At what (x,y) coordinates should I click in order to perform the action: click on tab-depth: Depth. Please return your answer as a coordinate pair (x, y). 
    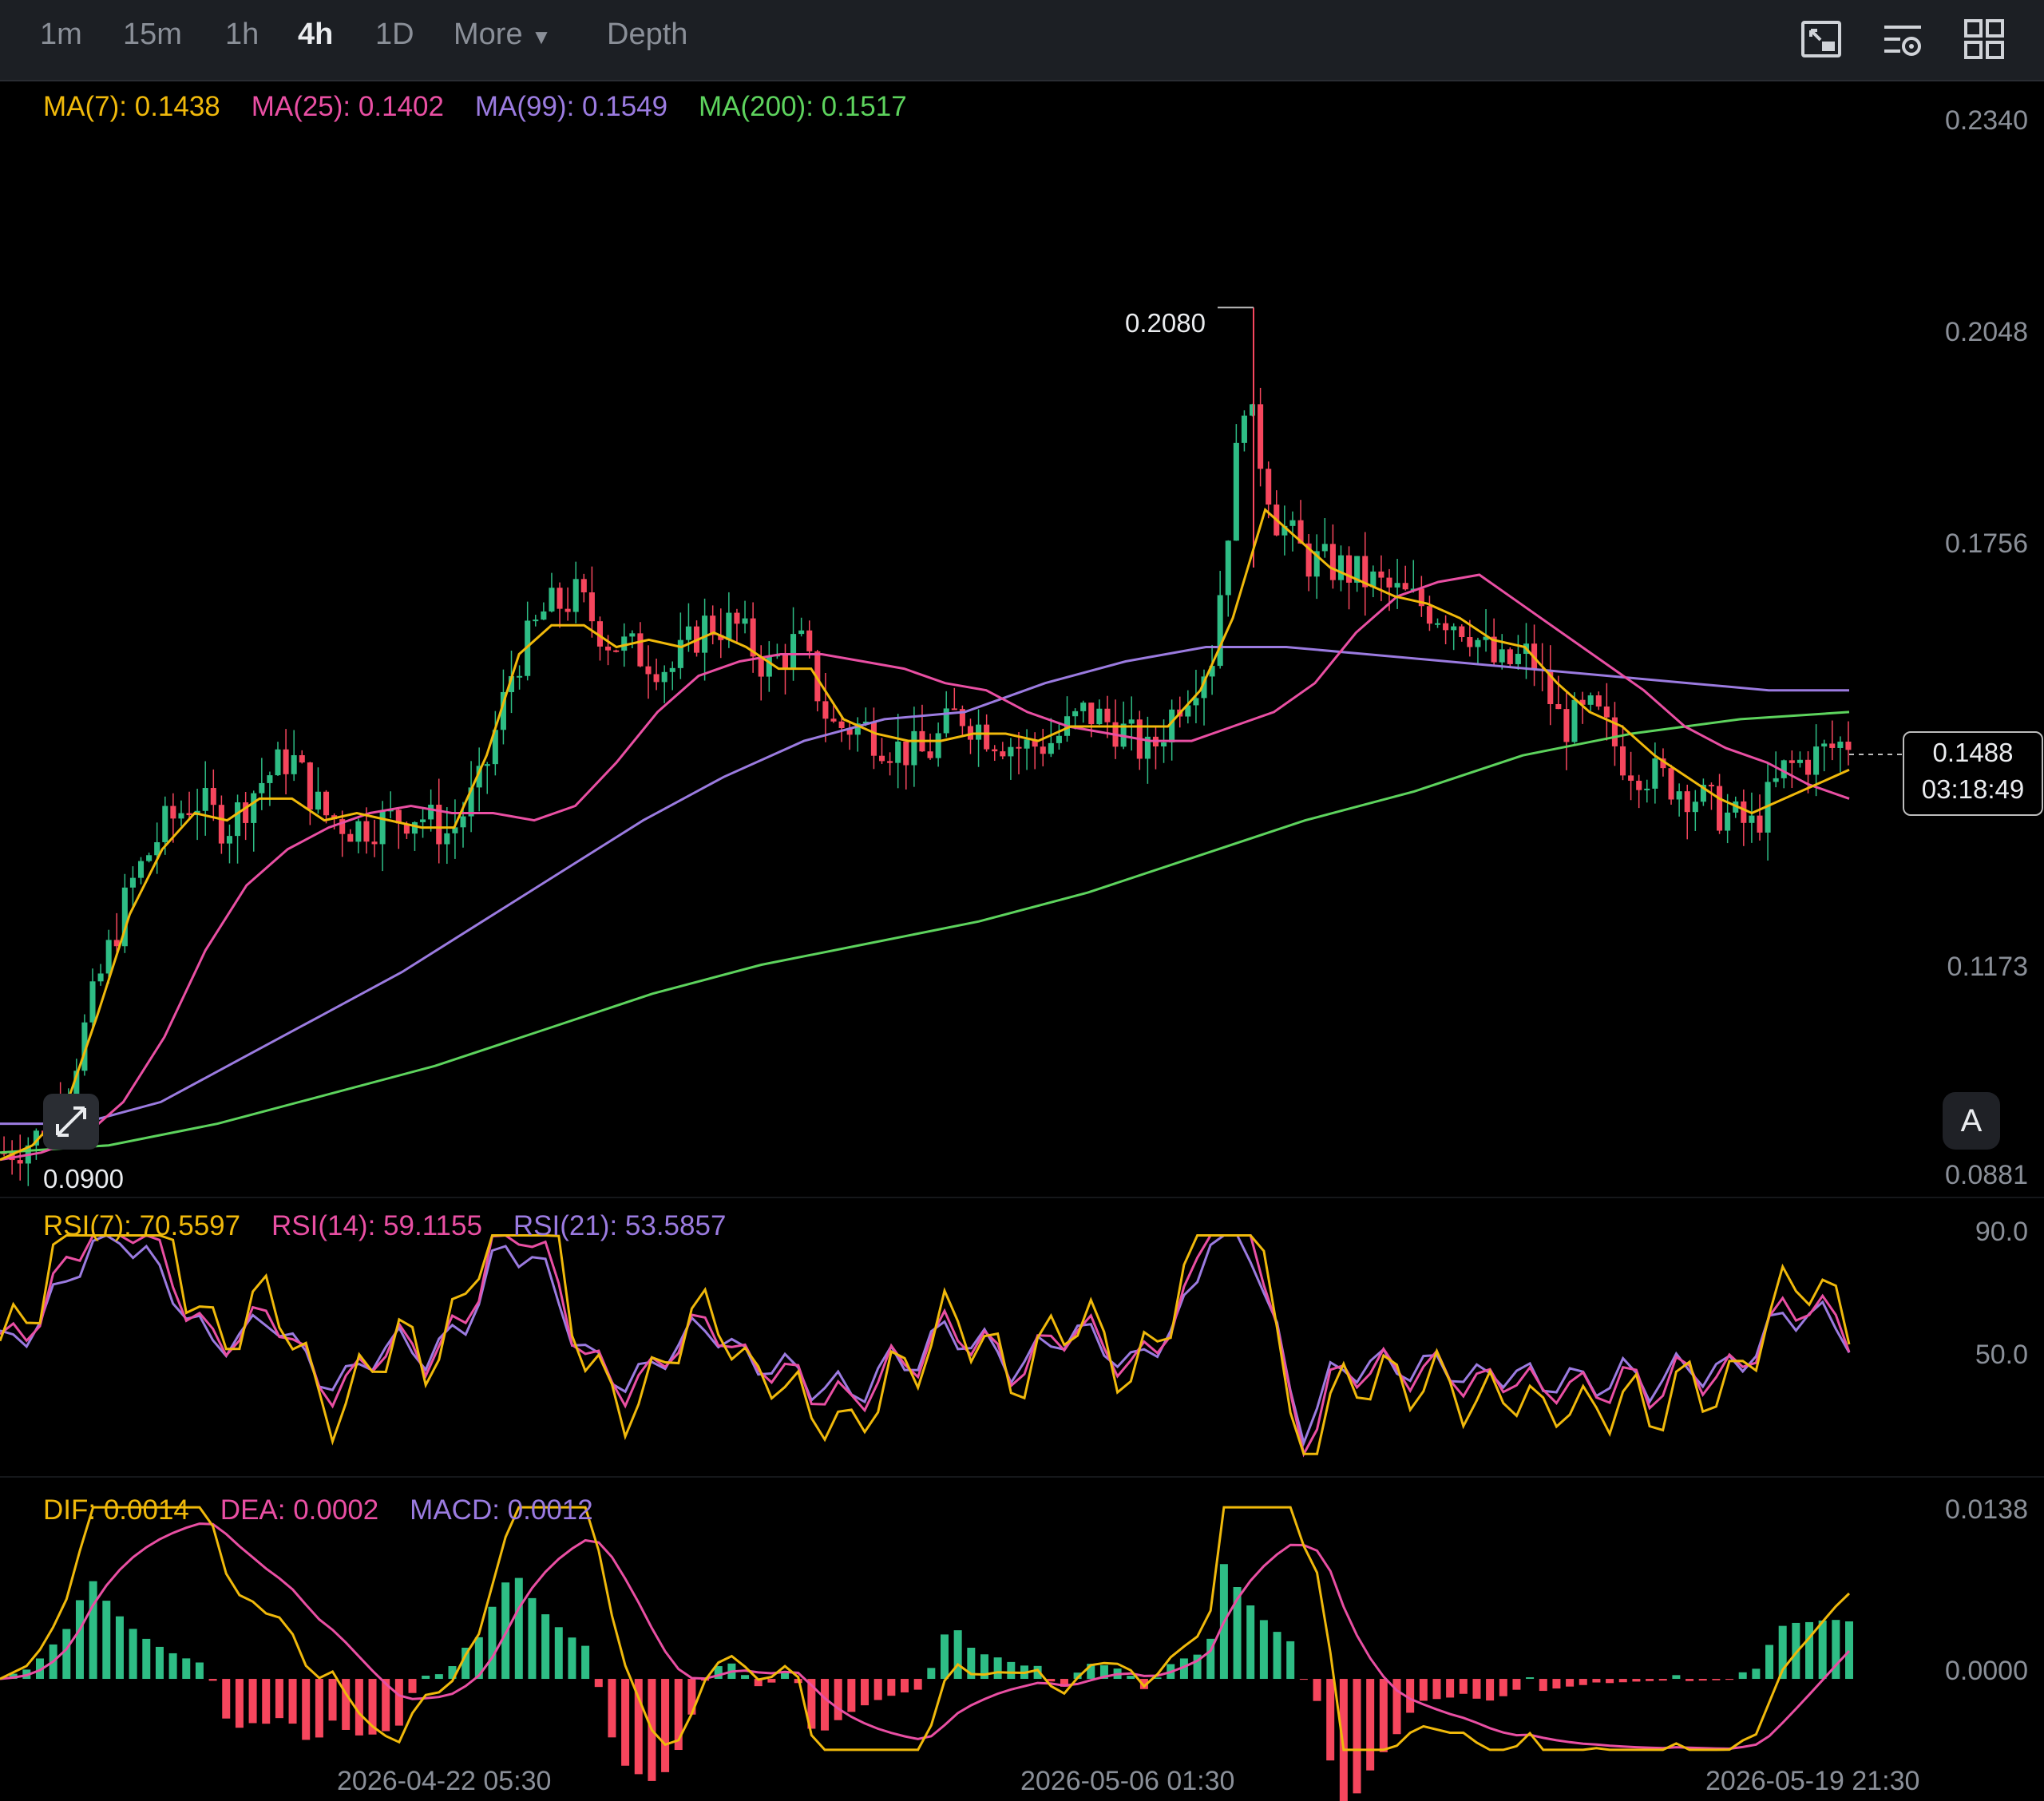
    Looking at the image, I should click on (647, 35).